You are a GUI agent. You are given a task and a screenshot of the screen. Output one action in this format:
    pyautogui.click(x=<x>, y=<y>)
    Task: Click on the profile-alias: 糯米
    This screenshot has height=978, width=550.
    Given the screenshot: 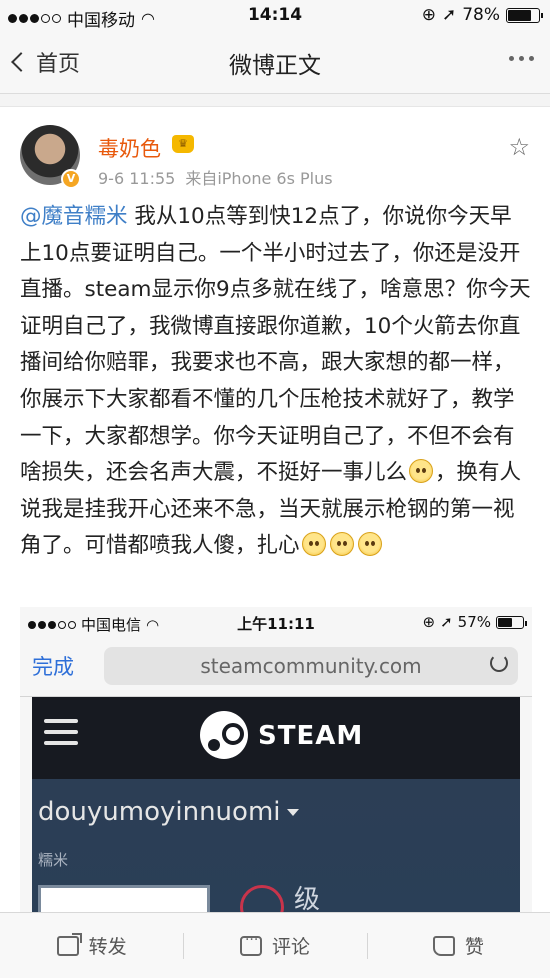 What is the action you would take?
    pyautogui.click(x=53, y=860)
    